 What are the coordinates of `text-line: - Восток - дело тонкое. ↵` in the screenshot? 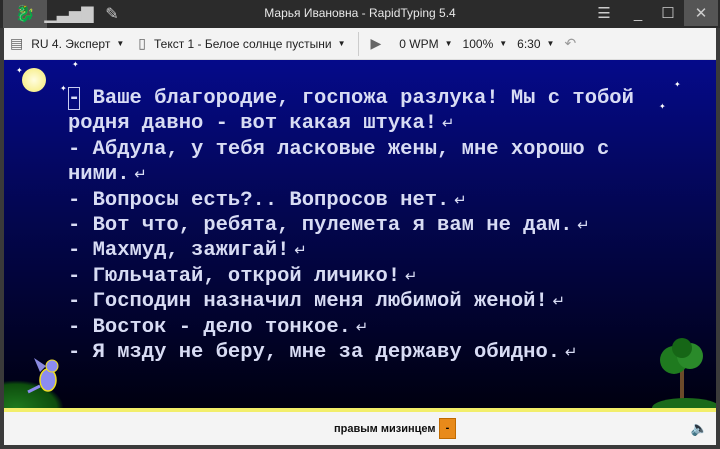 It's located at (351, 327).